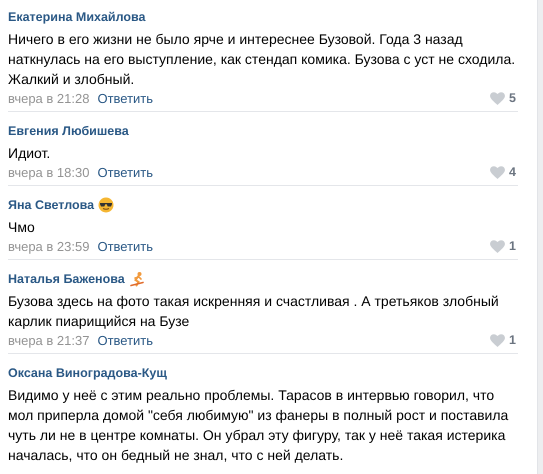 The width and height of the screenshot is (543, 474). I want to click on figure-icon, so click(136, 279).